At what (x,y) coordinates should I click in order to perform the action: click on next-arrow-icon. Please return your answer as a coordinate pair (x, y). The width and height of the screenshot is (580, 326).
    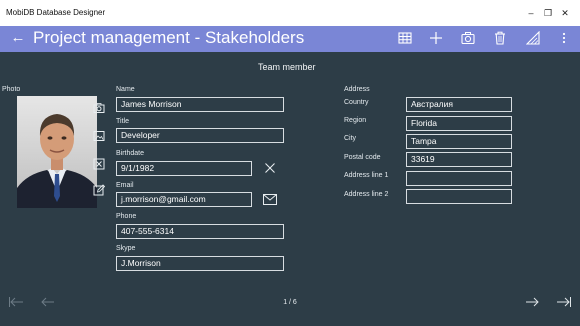
    Looking at the image, I should click on (532, 302).